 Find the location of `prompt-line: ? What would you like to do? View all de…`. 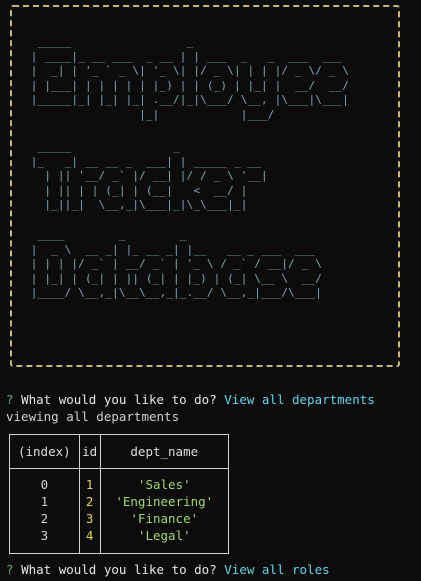

prompt-line: ? What would you like to do? View all de… is located at coordinates (190, 400).